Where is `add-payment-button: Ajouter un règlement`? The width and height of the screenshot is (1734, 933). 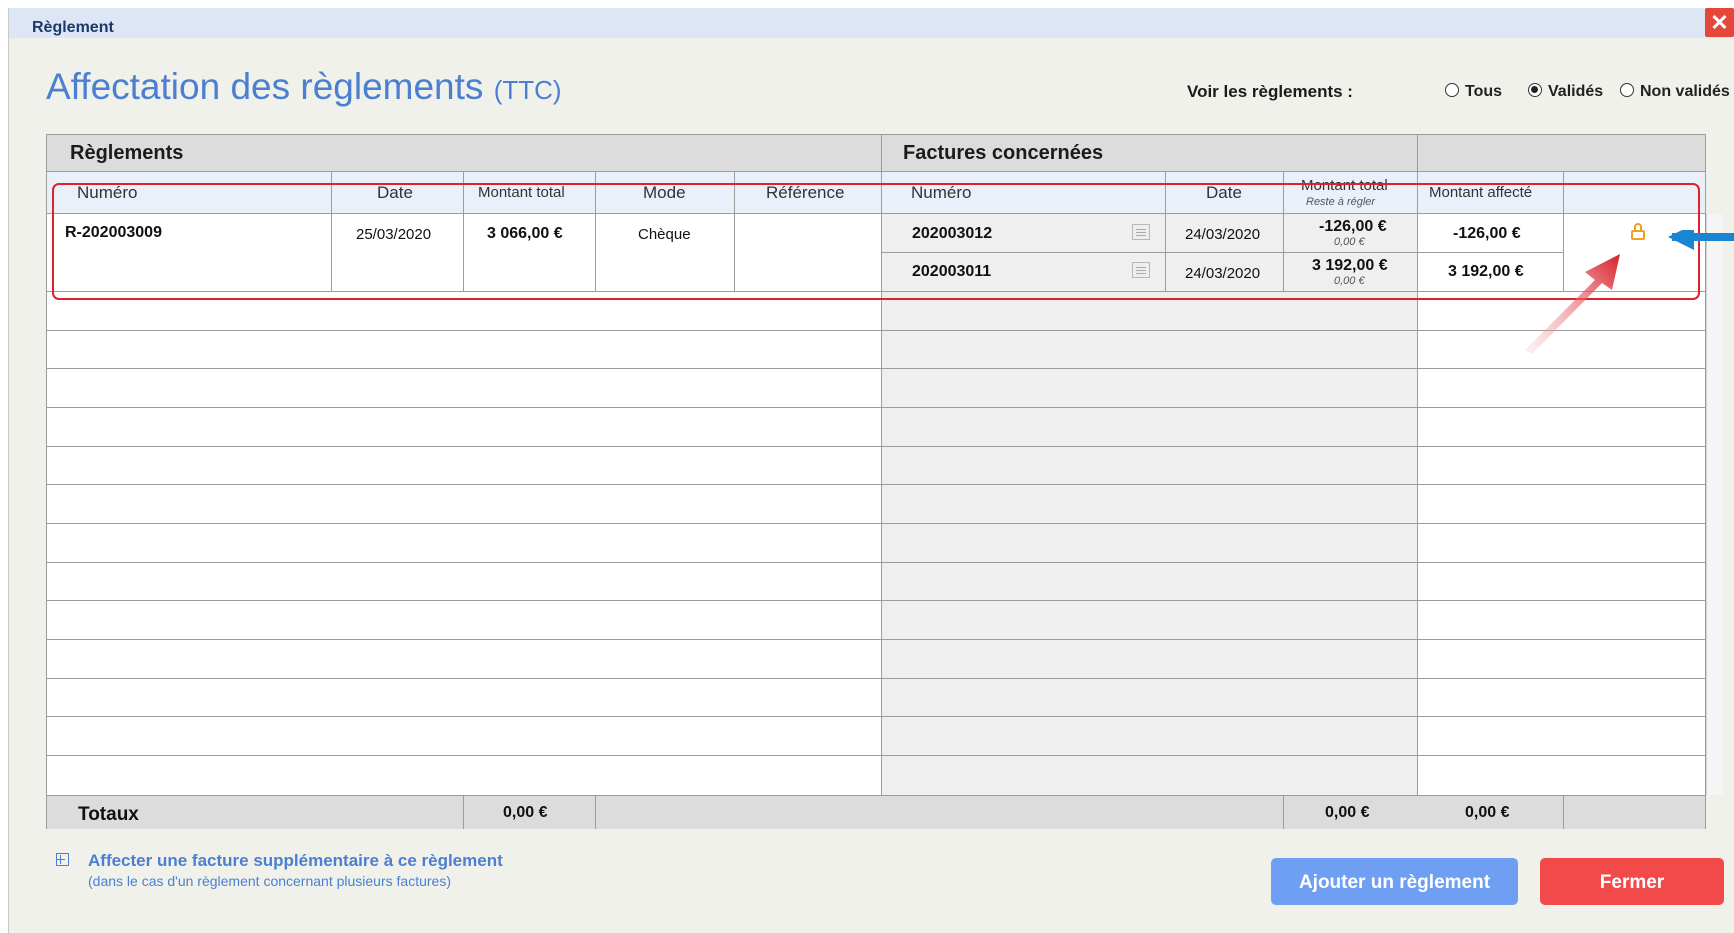
add-payment-button: Ajouter un règlement is located at coordinates (1394, 881).